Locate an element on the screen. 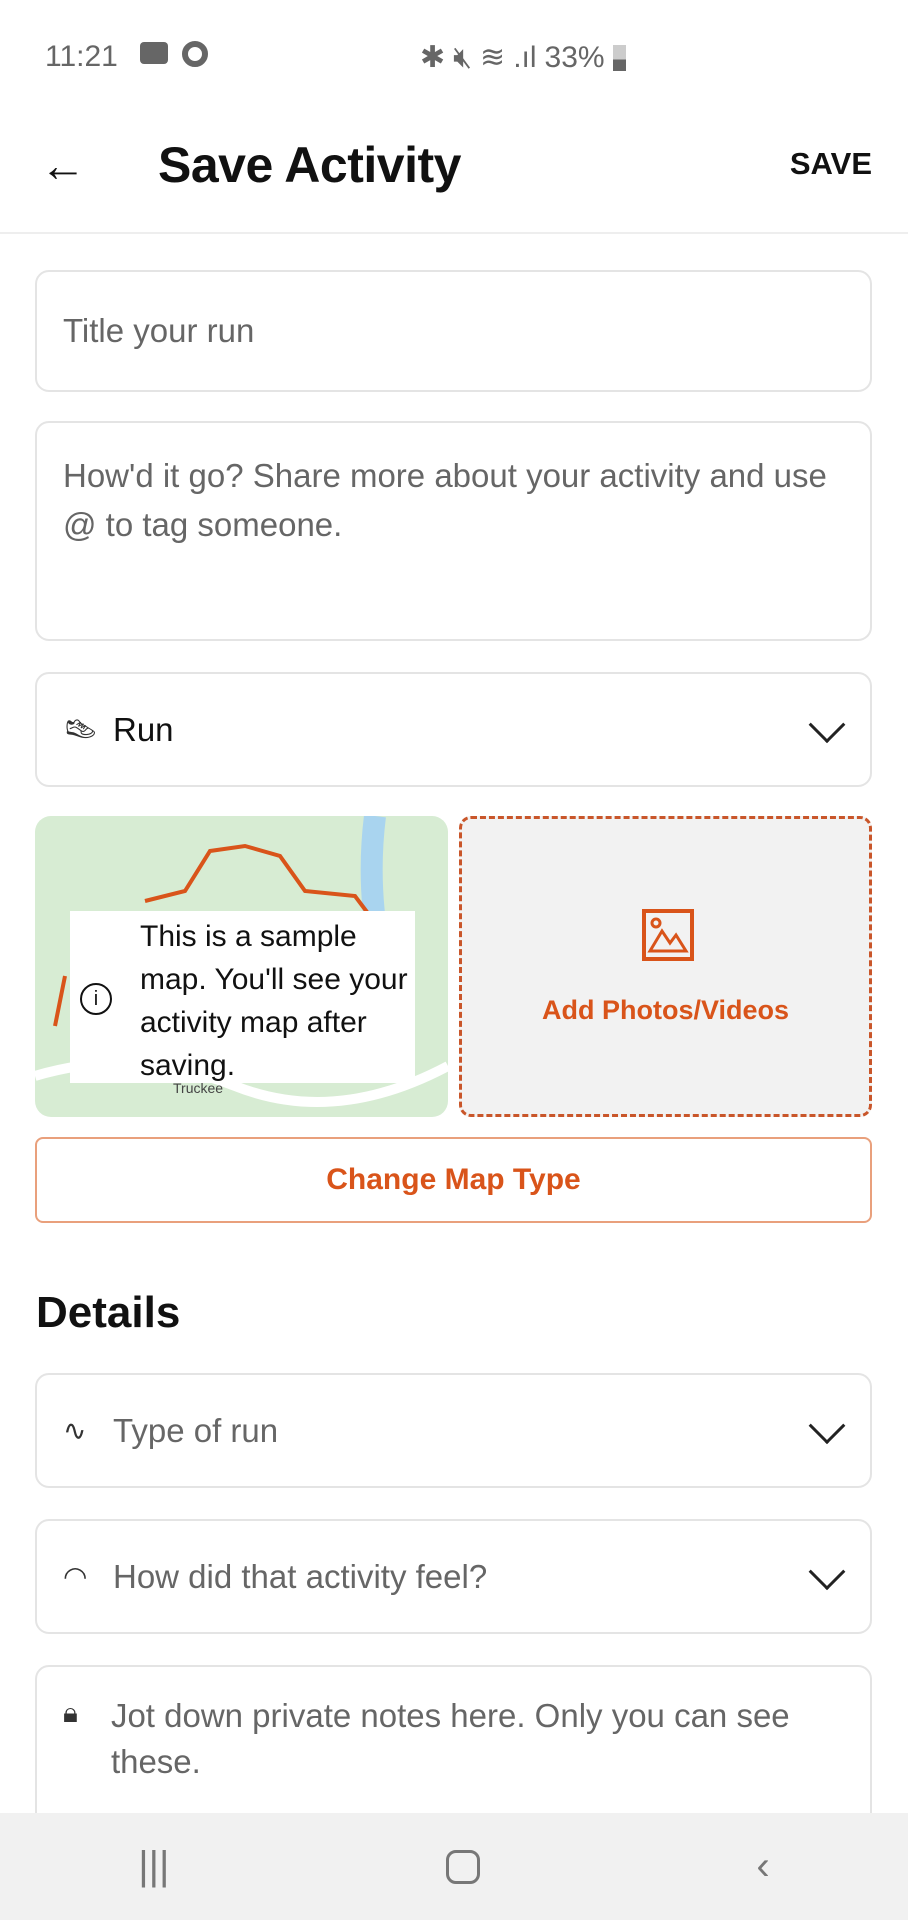 Image resolution: width=908 pixels, height=1920 pixels. recent-apps-icon: ||| is located at coordinates (153, 1866).